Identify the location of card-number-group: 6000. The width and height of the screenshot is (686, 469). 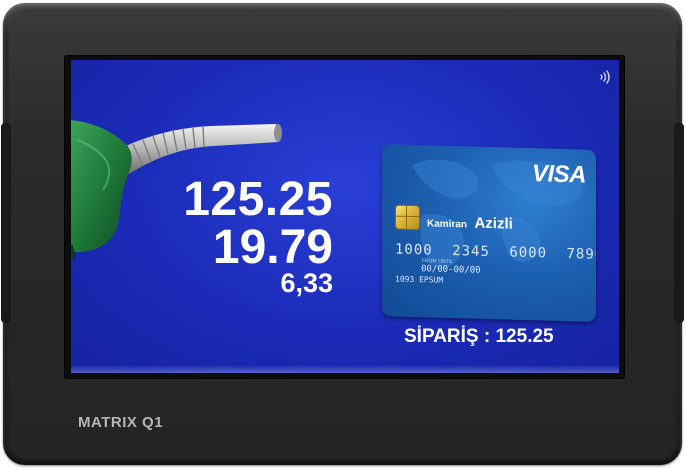
(528, 253).